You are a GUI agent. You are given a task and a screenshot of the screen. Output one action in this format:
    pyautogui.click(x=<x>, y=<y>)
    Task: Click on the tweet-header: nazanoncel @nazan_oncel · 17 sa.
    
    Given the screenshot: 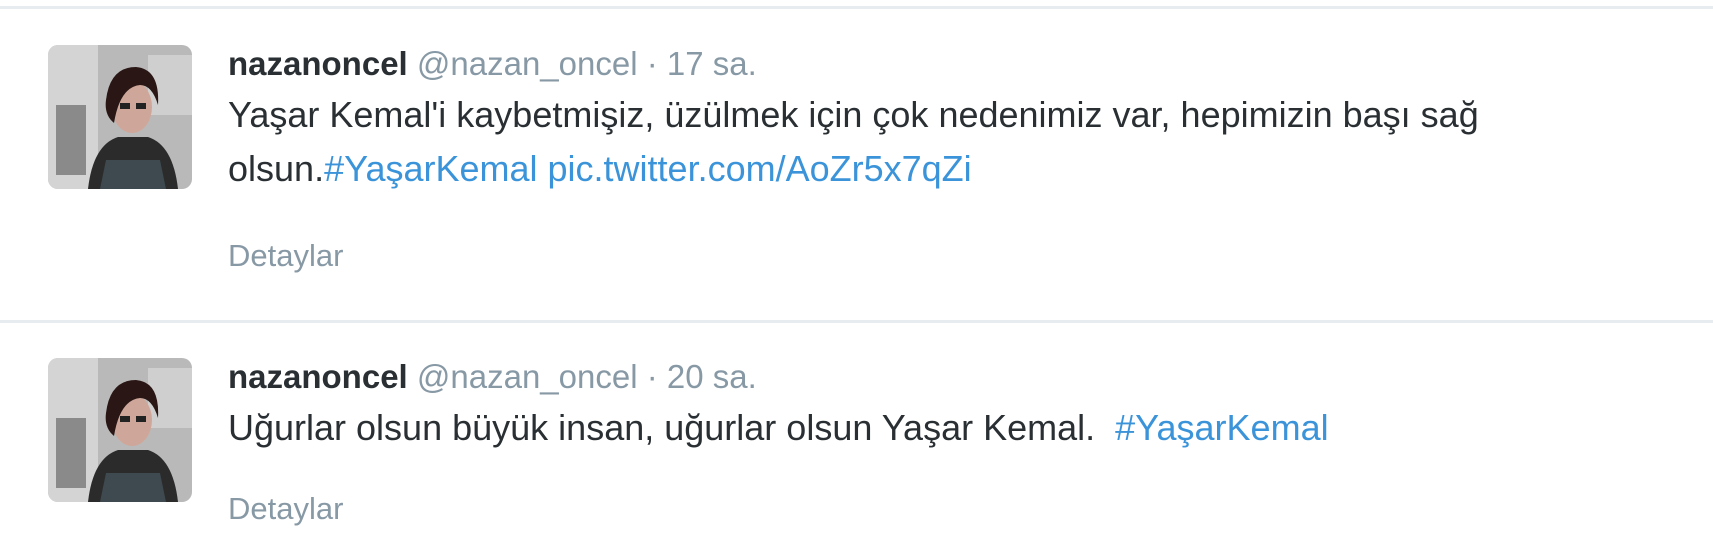 What is the action you would take?
    pyautogui.click(x=960, y=64)
    